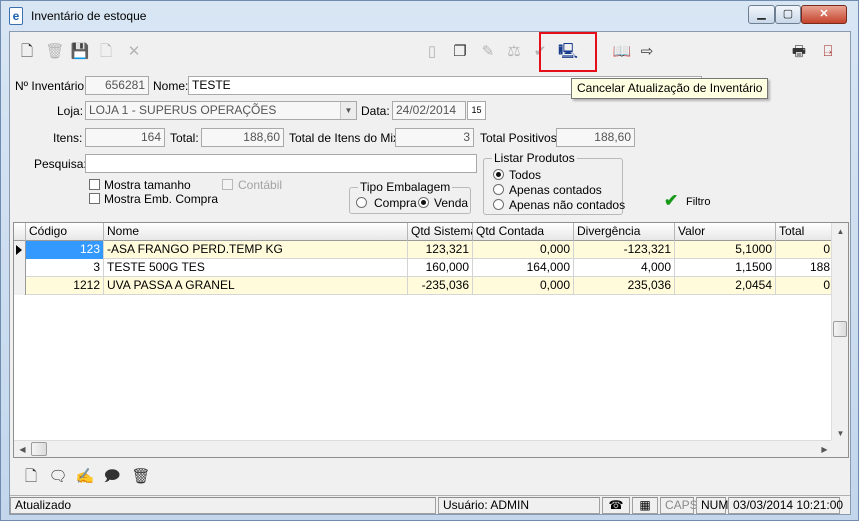  What do you see at coordinates (624, 250) in the screenshot?
I see `cell-divergencia: -123,321` at bounding box center [624, 250].